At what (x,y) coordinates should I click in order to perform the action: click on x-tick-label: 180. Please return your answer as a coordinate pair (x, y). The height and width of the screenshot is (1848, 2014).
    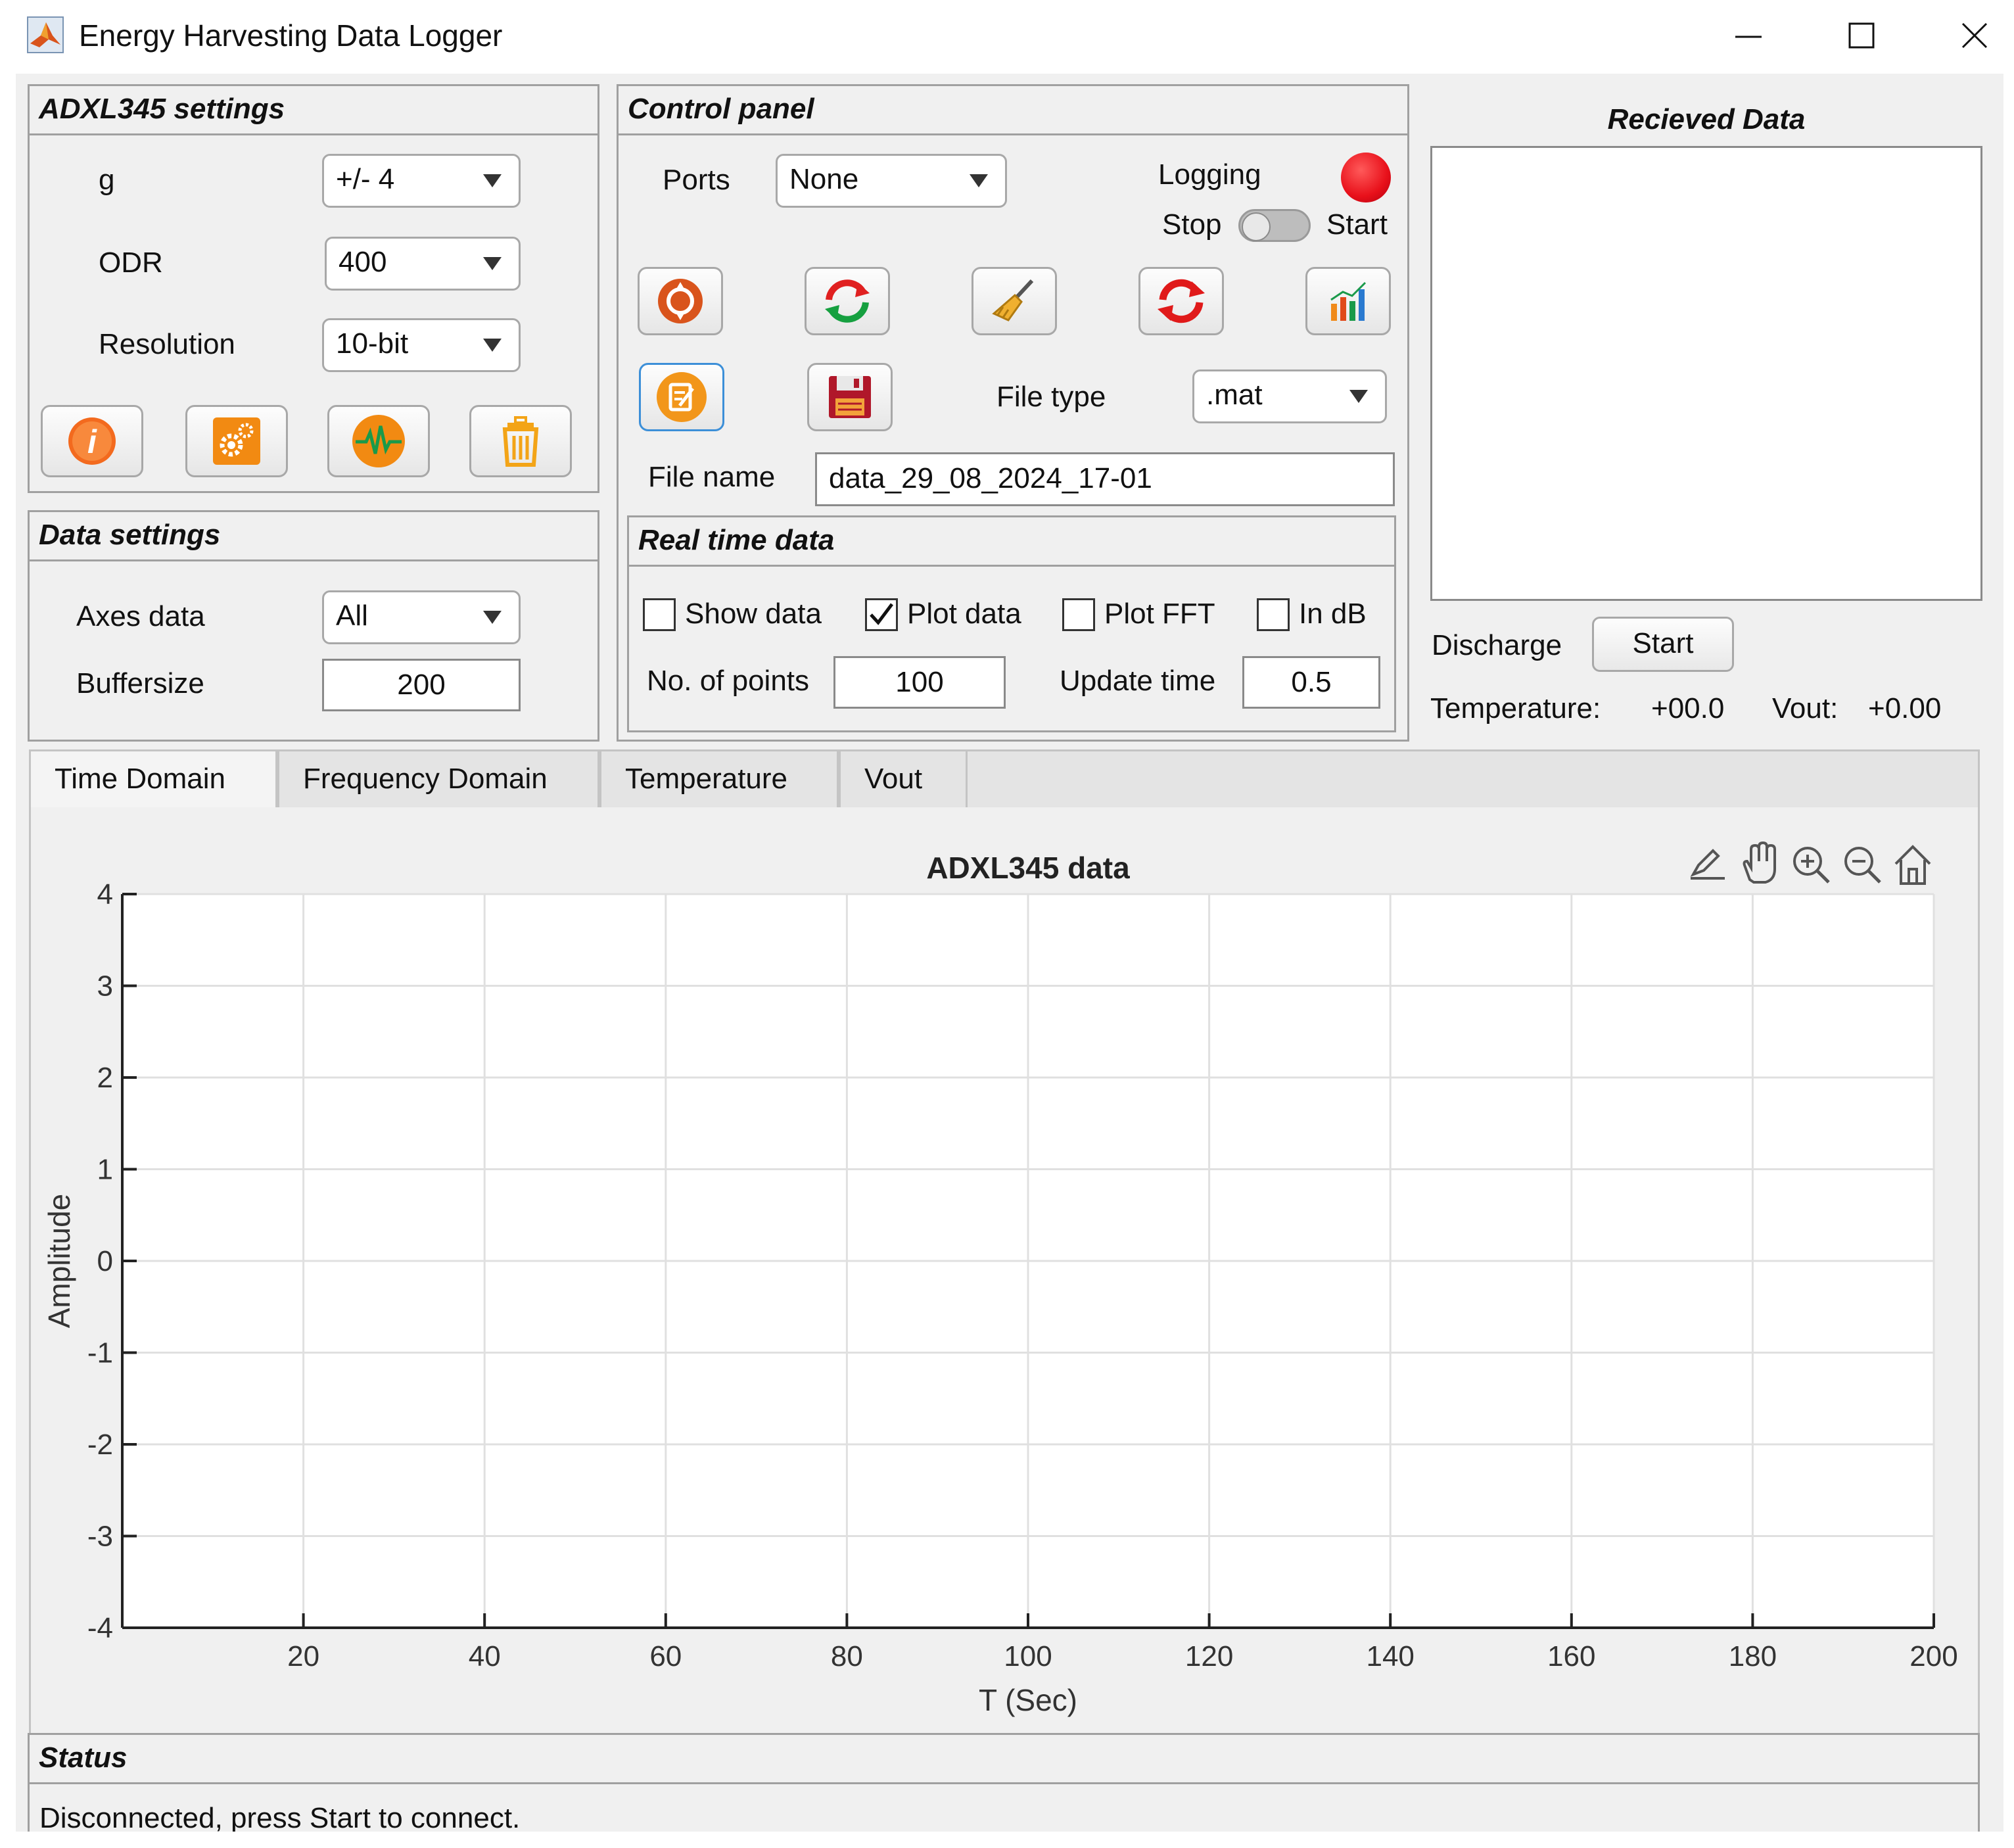
    Looking at the image, I should click on (1753, 1656).